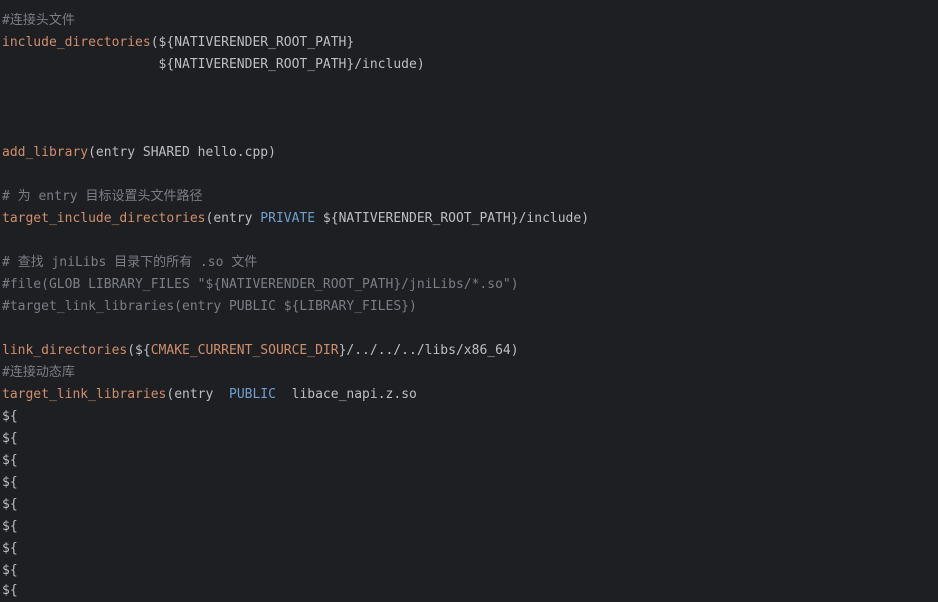 The height and width of the screenshot is (602, 938). What do you see at coordinates (428, 350) in the screenshot?
I see `code-text: }/../../../libs/x86_64)` at bounding box center [428, 350].